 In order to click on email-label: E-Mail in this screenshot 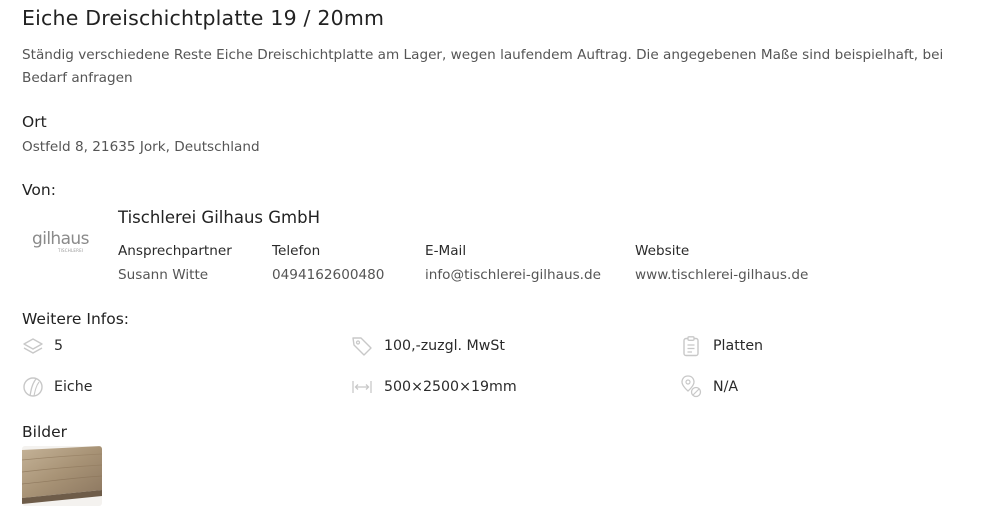, I will do `click(446, 251)`.